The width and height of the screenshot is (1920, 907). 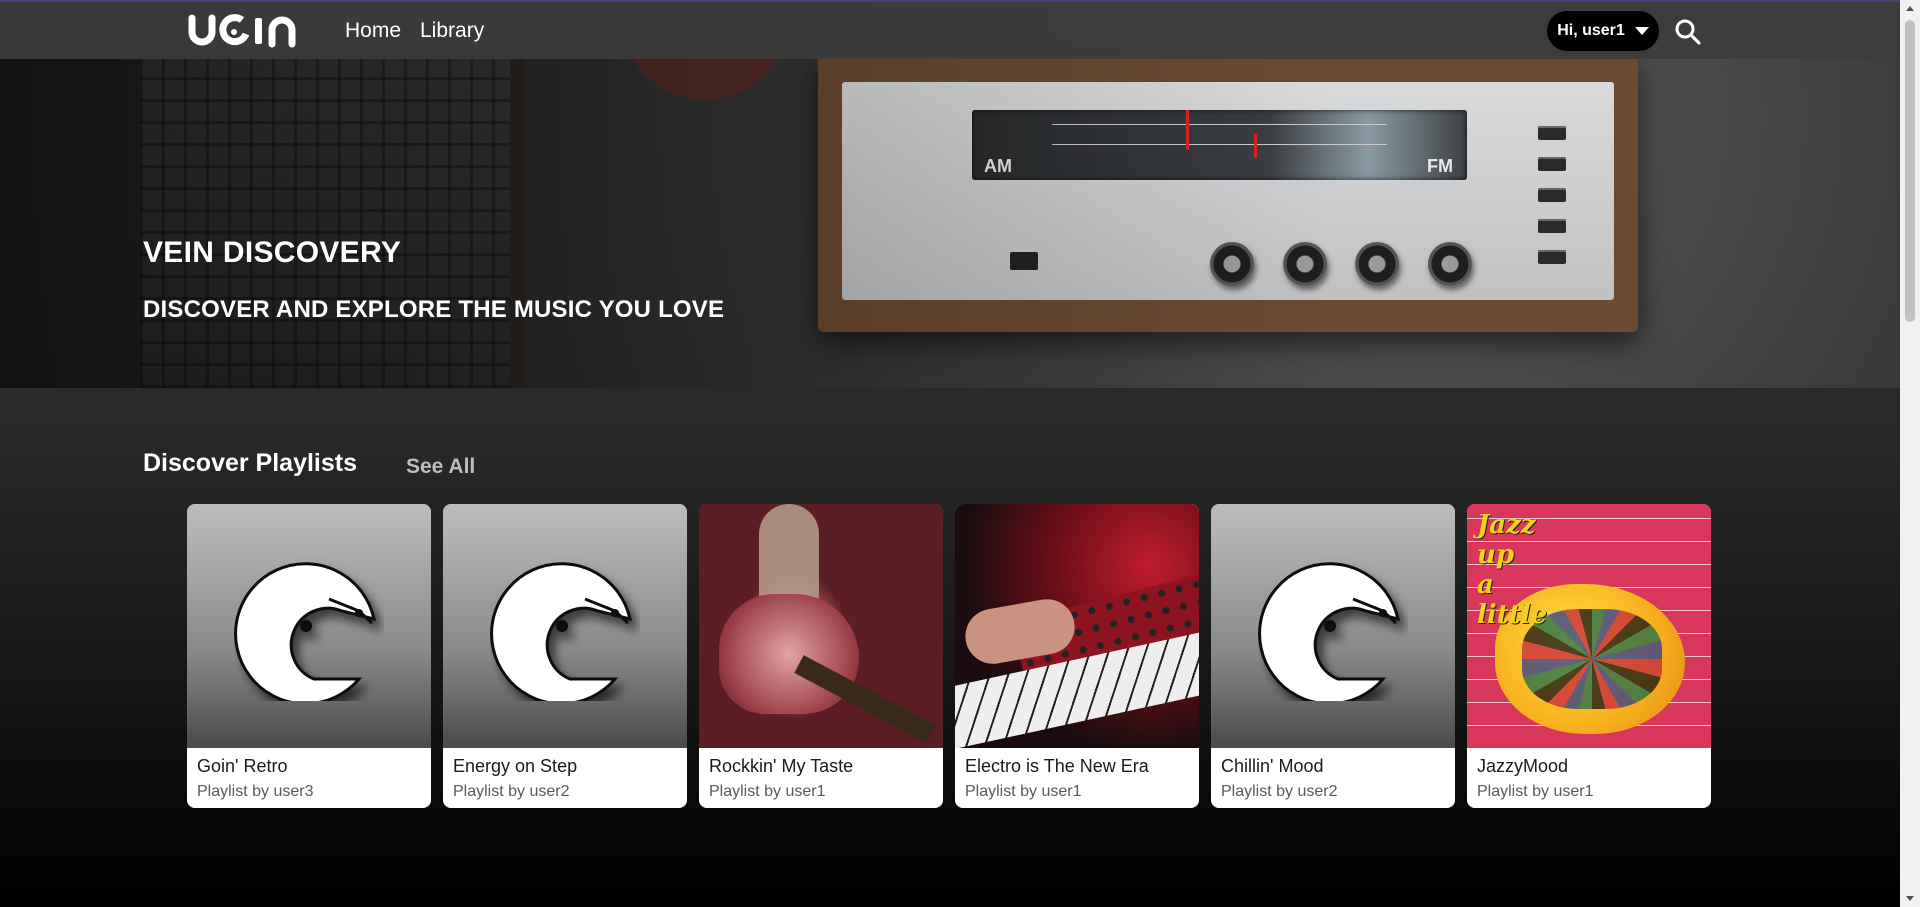 I want to click on playlist-name: Electro is The New Era, so click(x=1057, y=766).